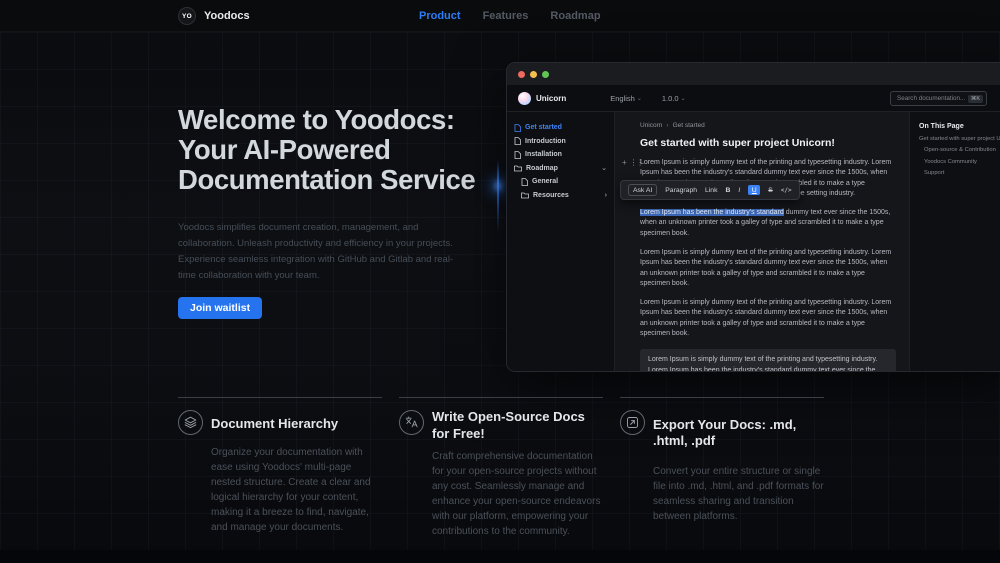  Describe the element at coordinates (521, 74) in the screenshot. I see `close-window-icon` at that location.